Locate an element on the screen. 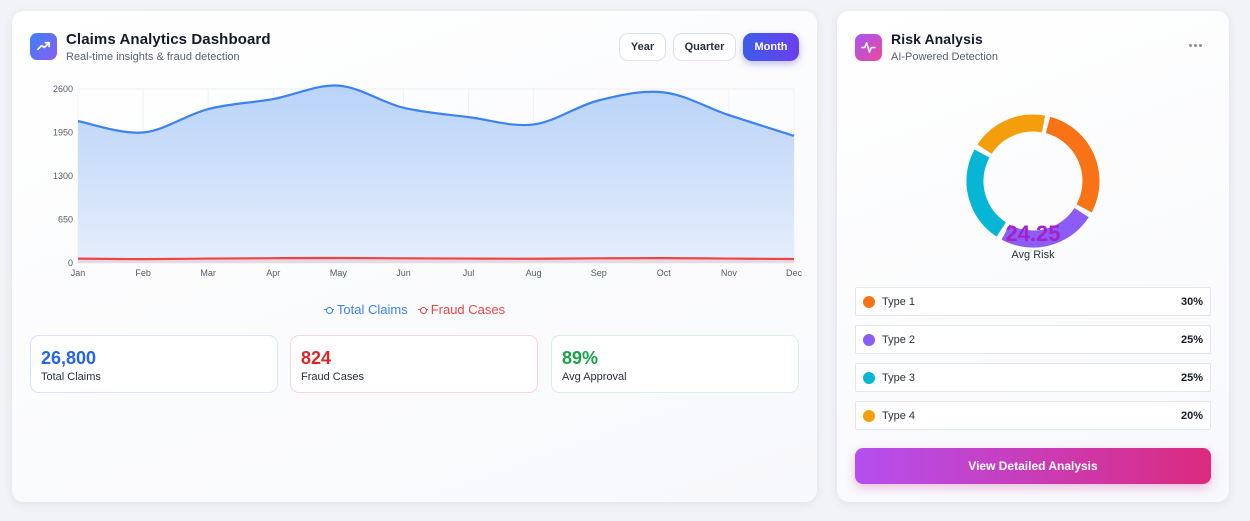 The image size is (1250, 521). view-detailed-analysis-button: View Detailed Analysis is located at coordinates (1033, 466).